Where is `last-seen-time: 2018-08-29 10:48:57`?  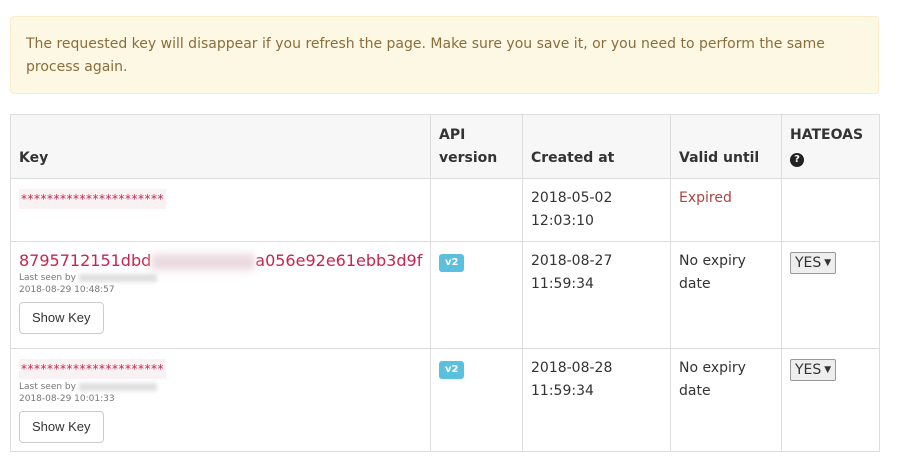 last-seen-time: 2018-08-29 10:48:57 is located at coordinates (67, 290).